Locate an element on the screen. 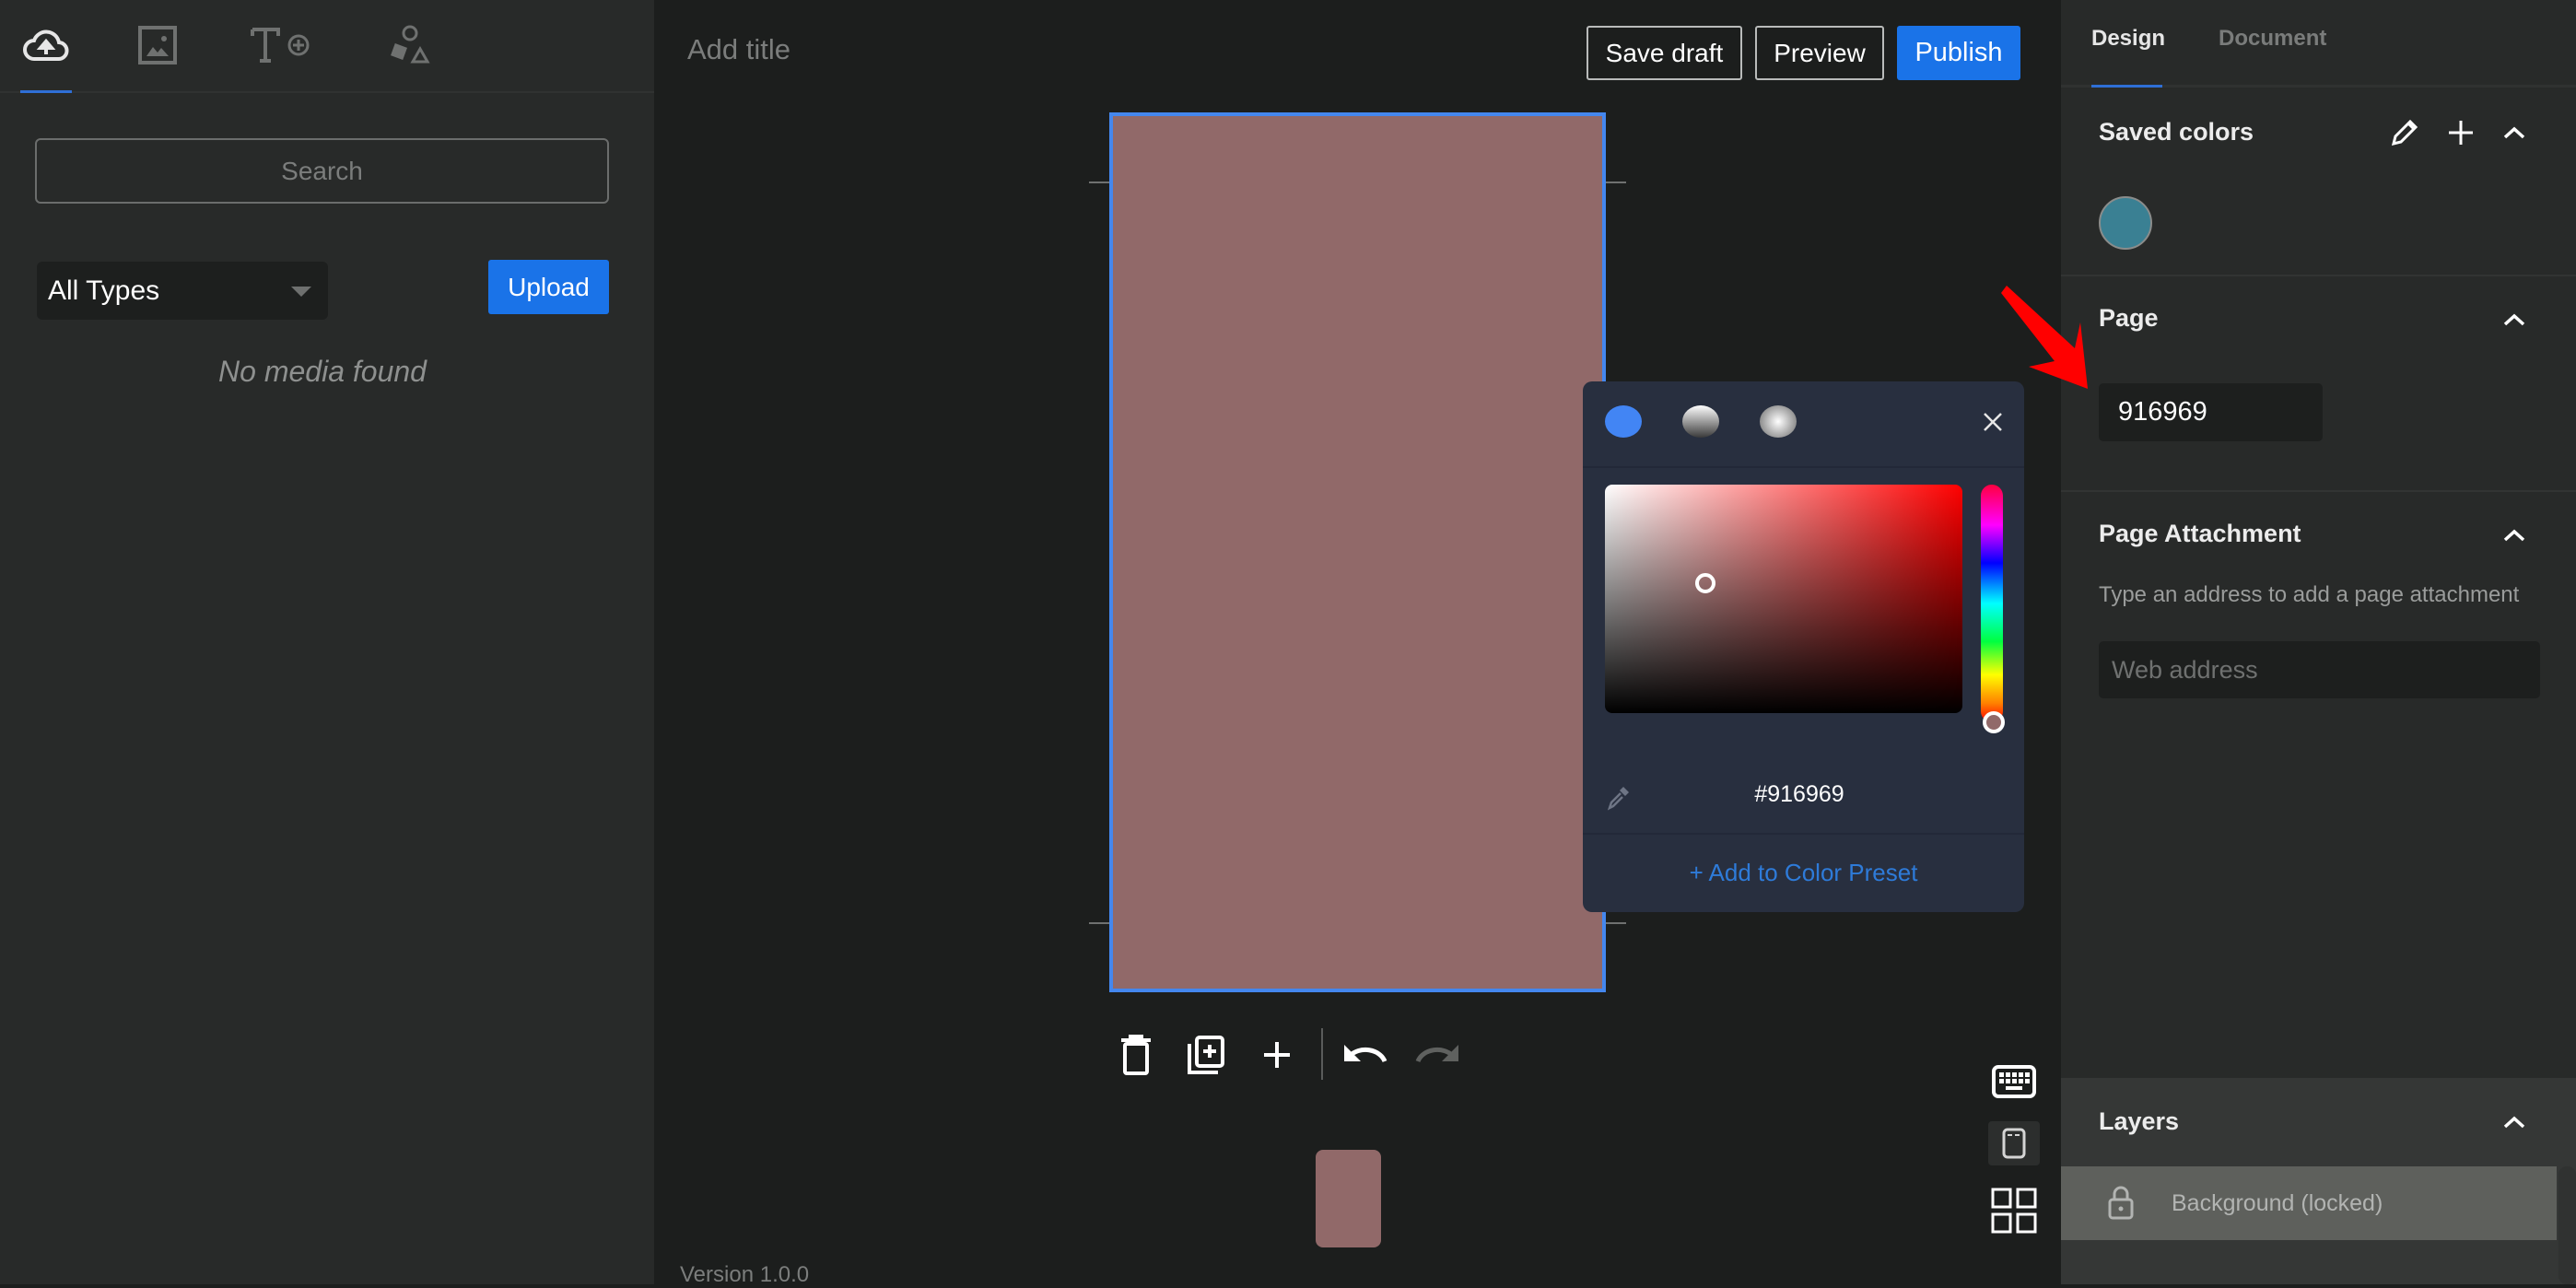  edit-saved-colors-button is located at coordinates (2404, 132).